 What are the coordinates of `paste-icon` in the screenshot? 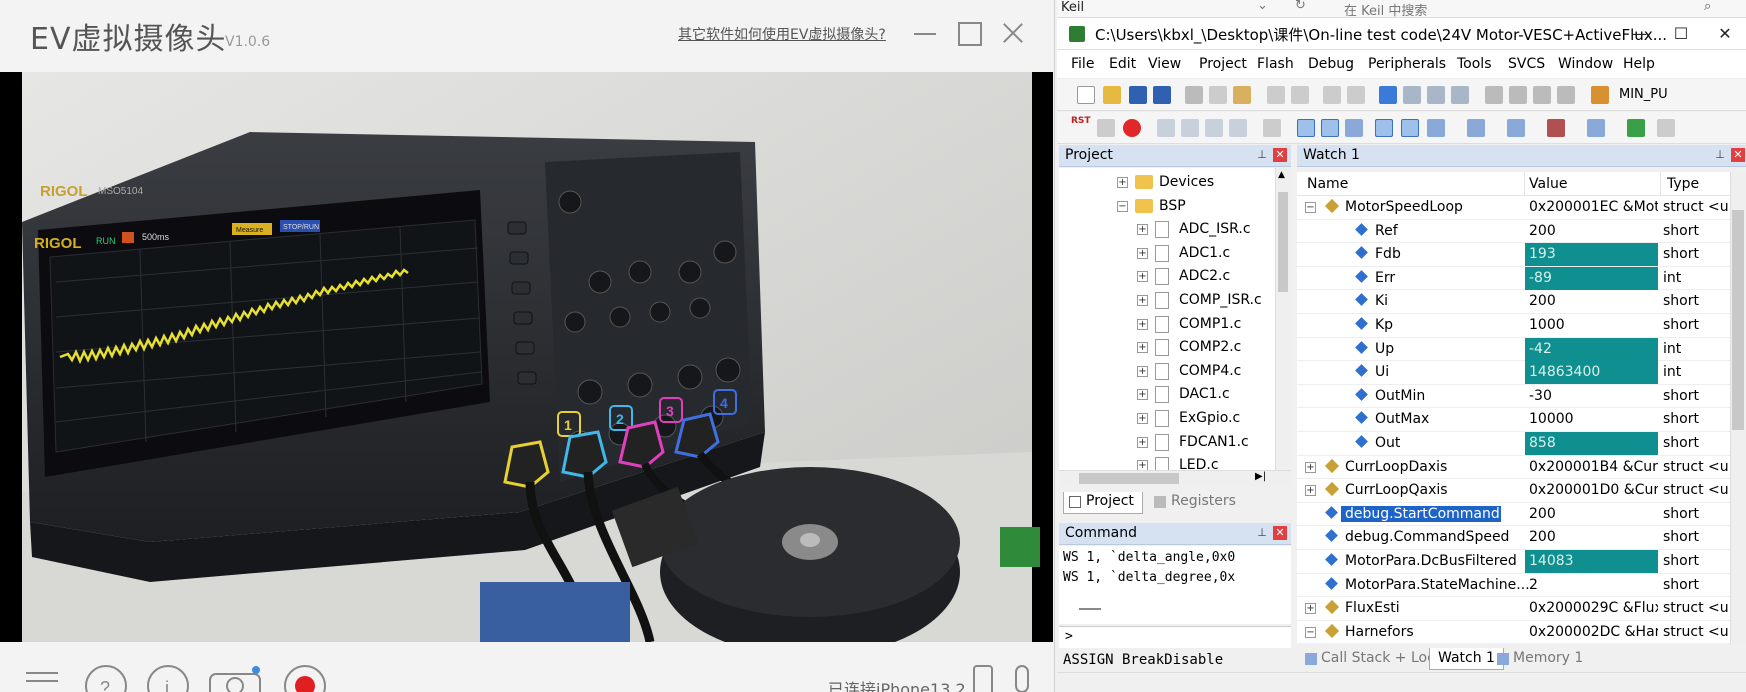 It's located at (1242, 95).